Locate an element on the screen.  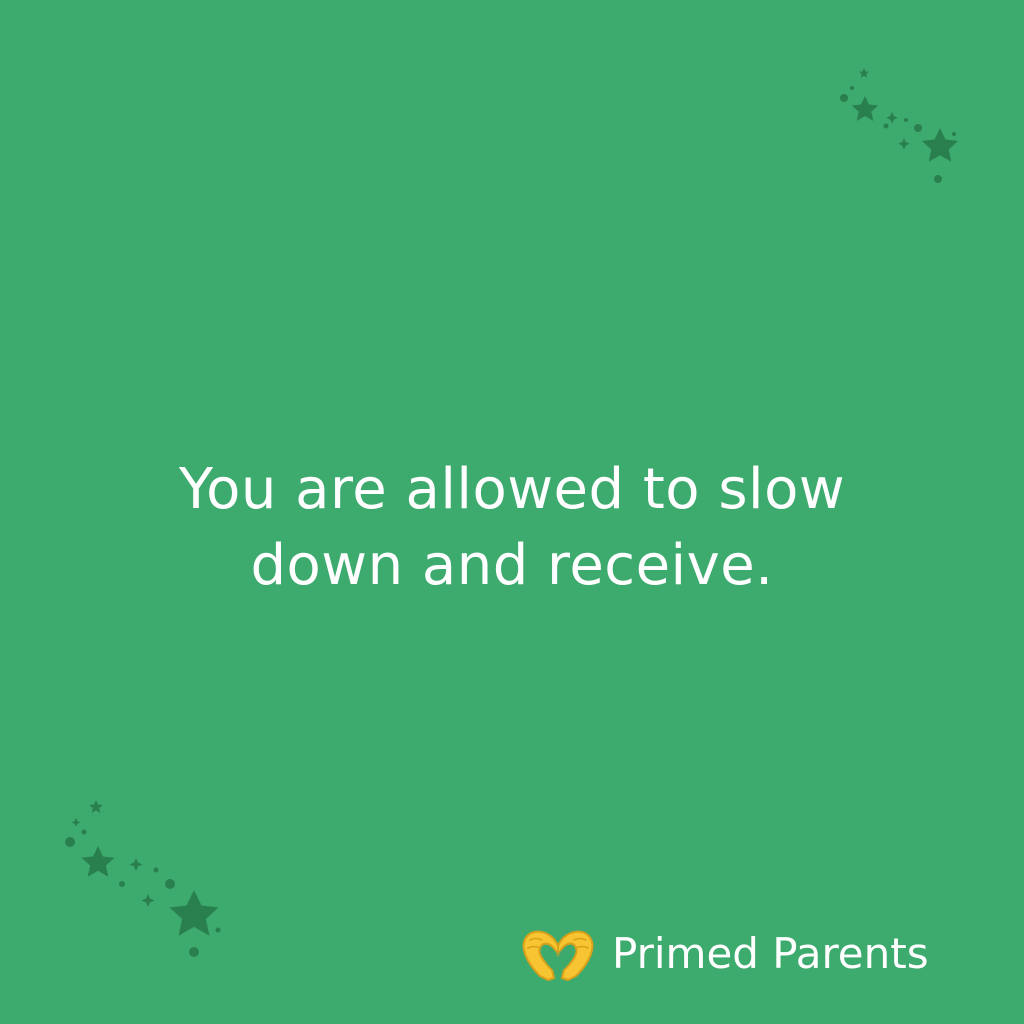
quote-line-2: down and receive. is located at coordinates (512, 565).